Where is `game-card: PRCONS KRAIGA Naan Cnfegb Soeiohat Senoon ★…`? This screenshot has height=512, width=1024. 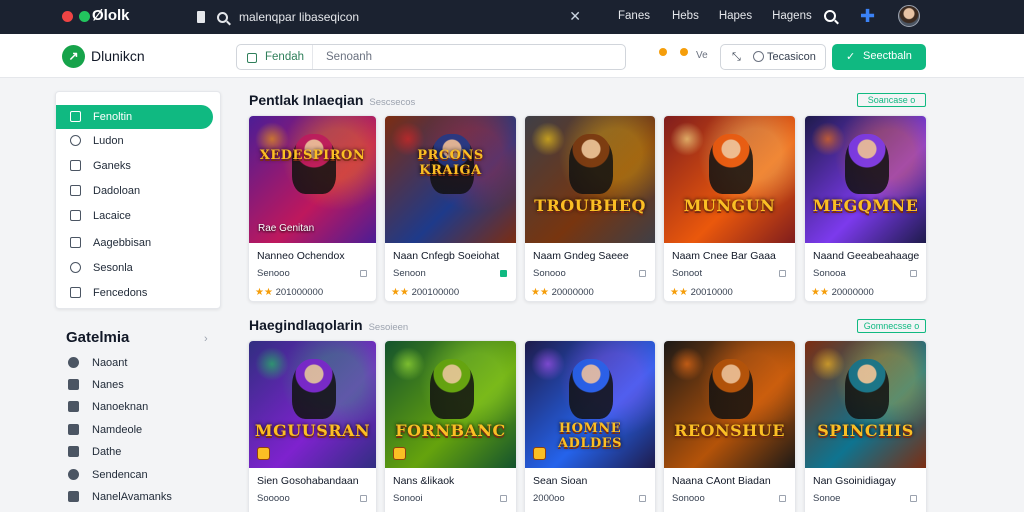
game-card: PRCONS KRAIGA Naan Cnfegb Soeiohat Senoon ★… is located at coordinates (450, 208).